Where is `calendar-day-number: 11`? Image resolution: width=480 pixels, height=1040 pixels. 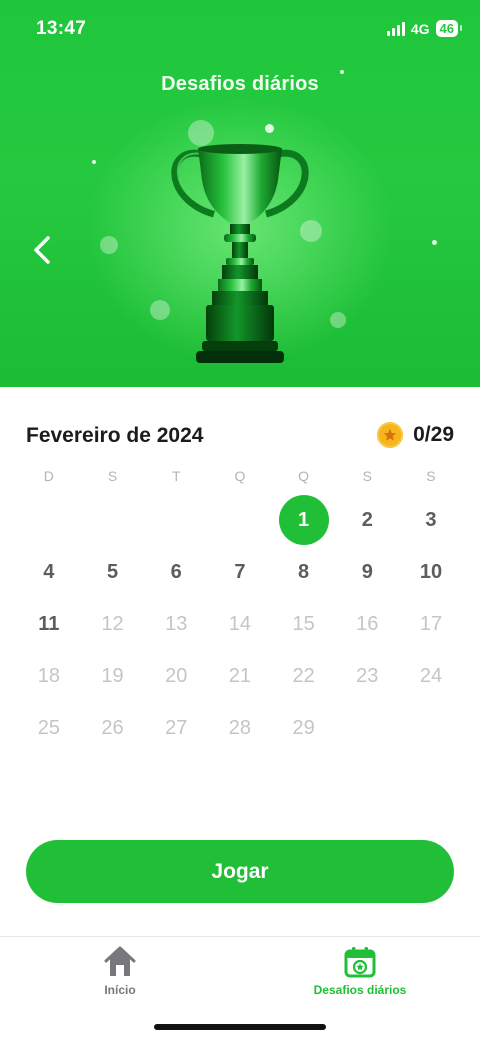
calendar-day-number: 11 is located at coordinates (49, 623).